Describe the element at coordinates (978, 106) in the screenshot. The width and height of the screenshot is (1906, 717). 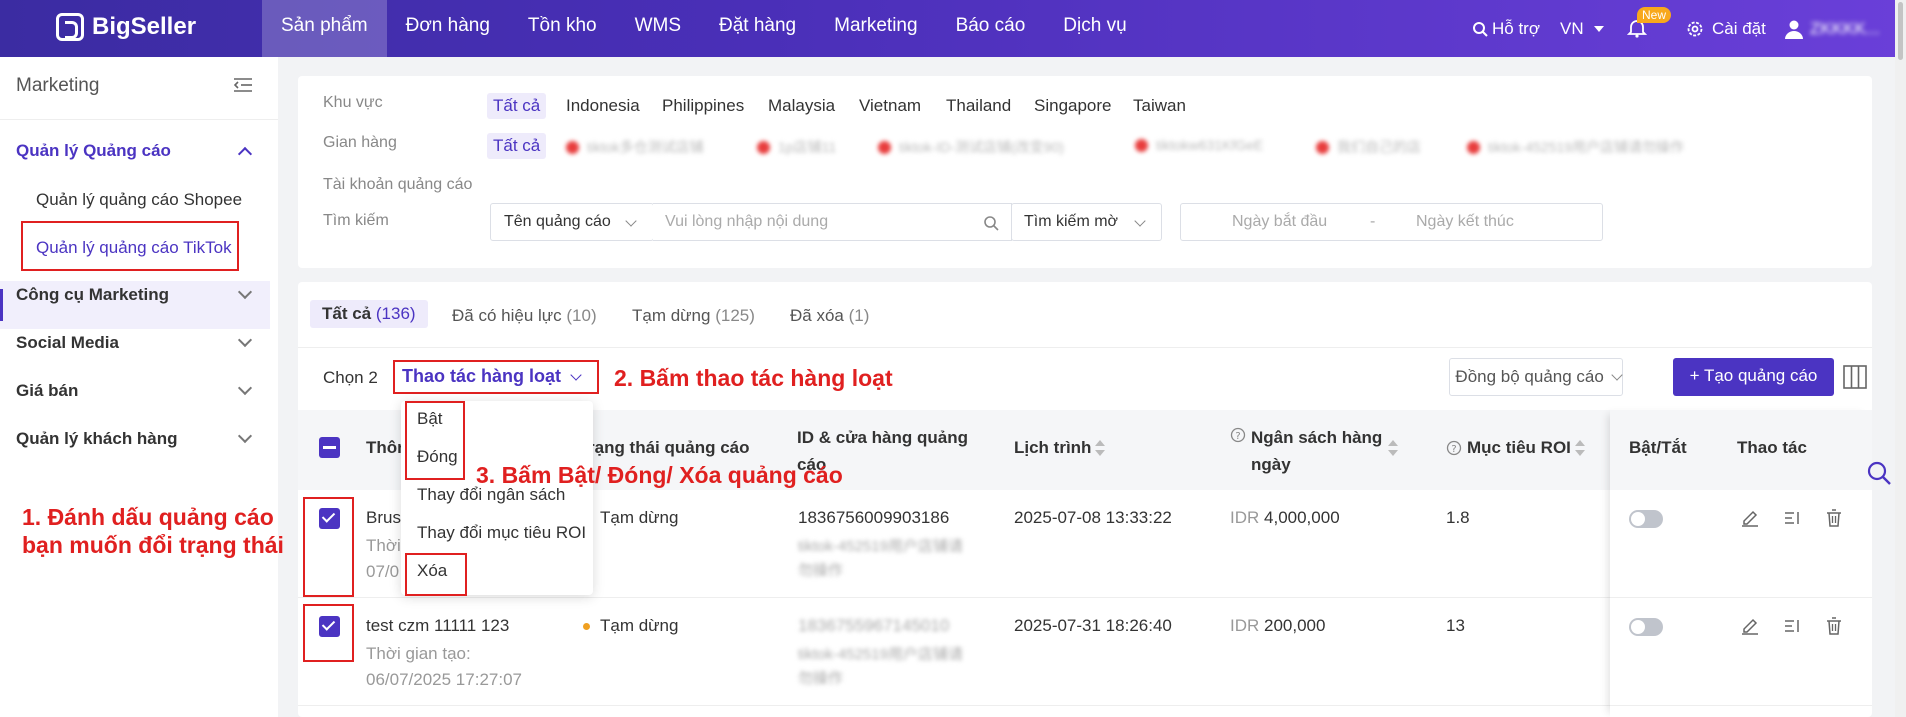
I see `region-thailand: Thailand` at that location.